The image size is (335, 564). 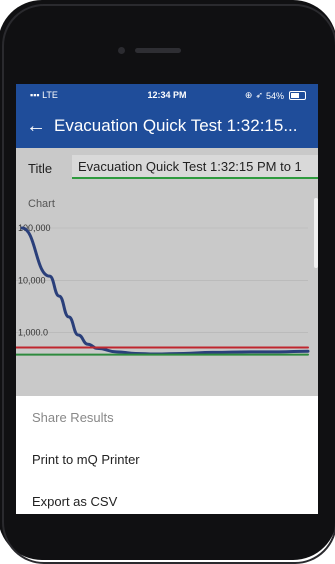 What do you see at coordinates (121, 50) in the screenshot?
I see `front-camera` at bounding box center [121, 50].